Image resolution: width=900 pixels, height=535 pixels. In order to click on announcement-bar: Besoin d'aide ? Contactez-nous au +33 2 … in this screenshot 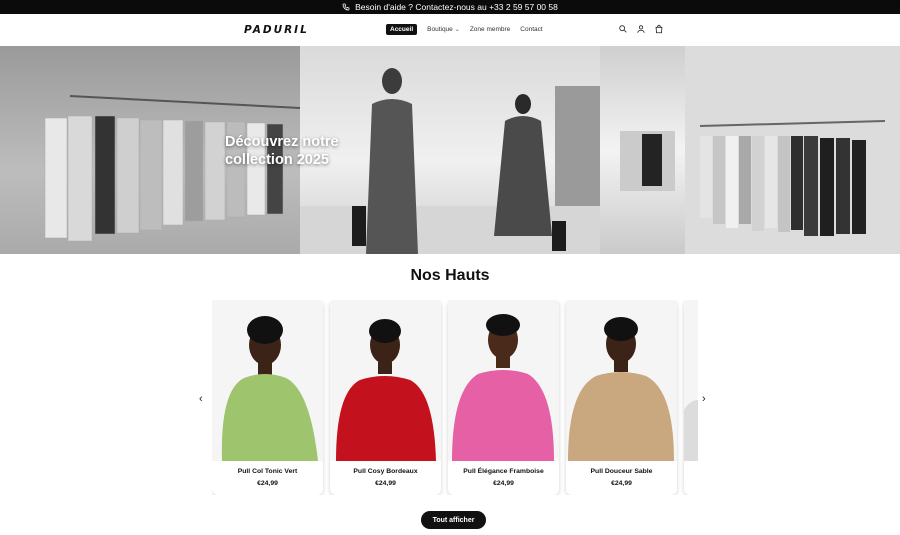, I will do `click(450, 7)`.